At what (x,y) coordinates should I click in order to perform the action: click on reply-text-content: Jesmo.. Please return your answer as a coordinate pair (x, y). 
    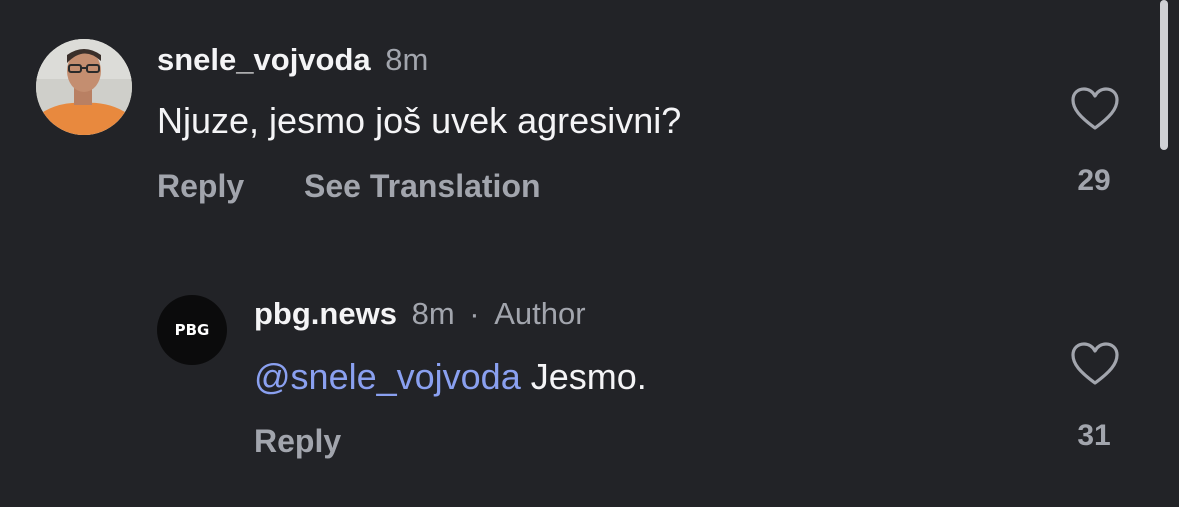
    Looking at the image, I should click on (583, 376).